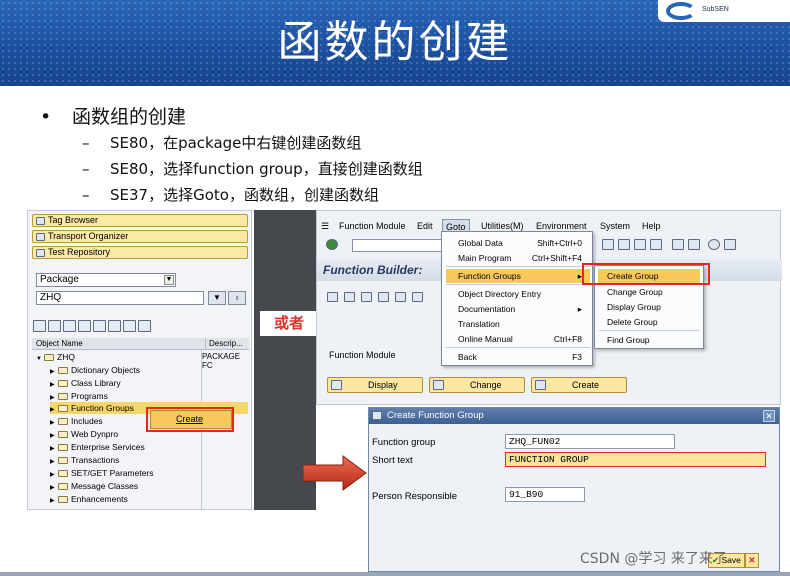 The width and height of the screenshot is (790, 576). Describe the element at coordinates (635, 459) in the screenshot. I see `short-text-input: FUNCTION GROUP` at that location.